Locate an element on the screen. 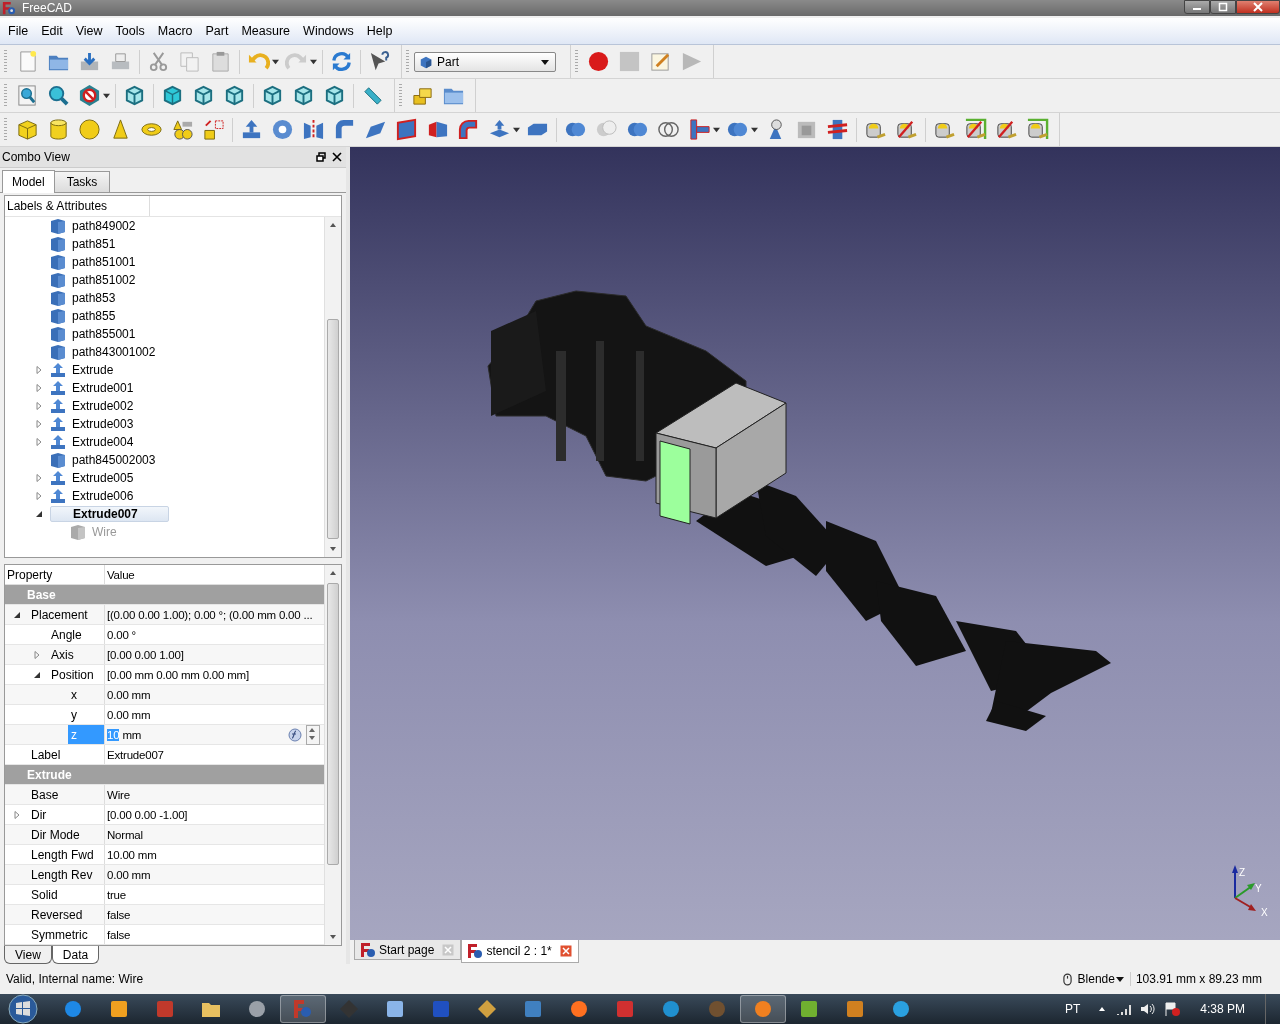 This screenshot has width=1280, height=1024. signal-icon is located at coordinates (1124, 1009).